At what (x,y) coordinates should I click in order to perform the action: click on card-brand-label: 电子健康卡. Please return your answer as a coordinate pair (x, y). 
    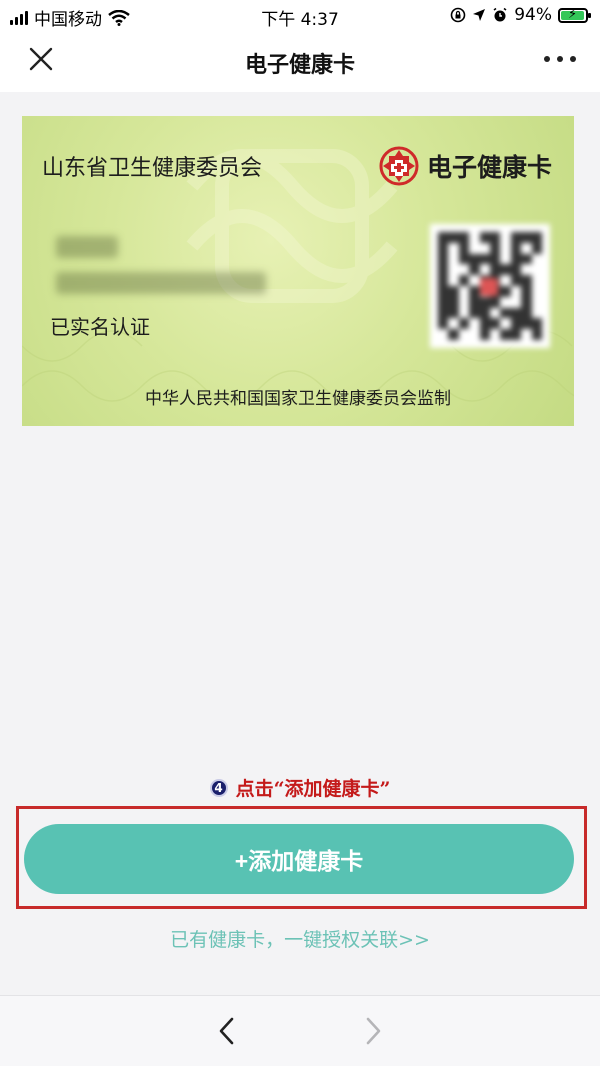
    Looking at the image, I should click on (489, 167).